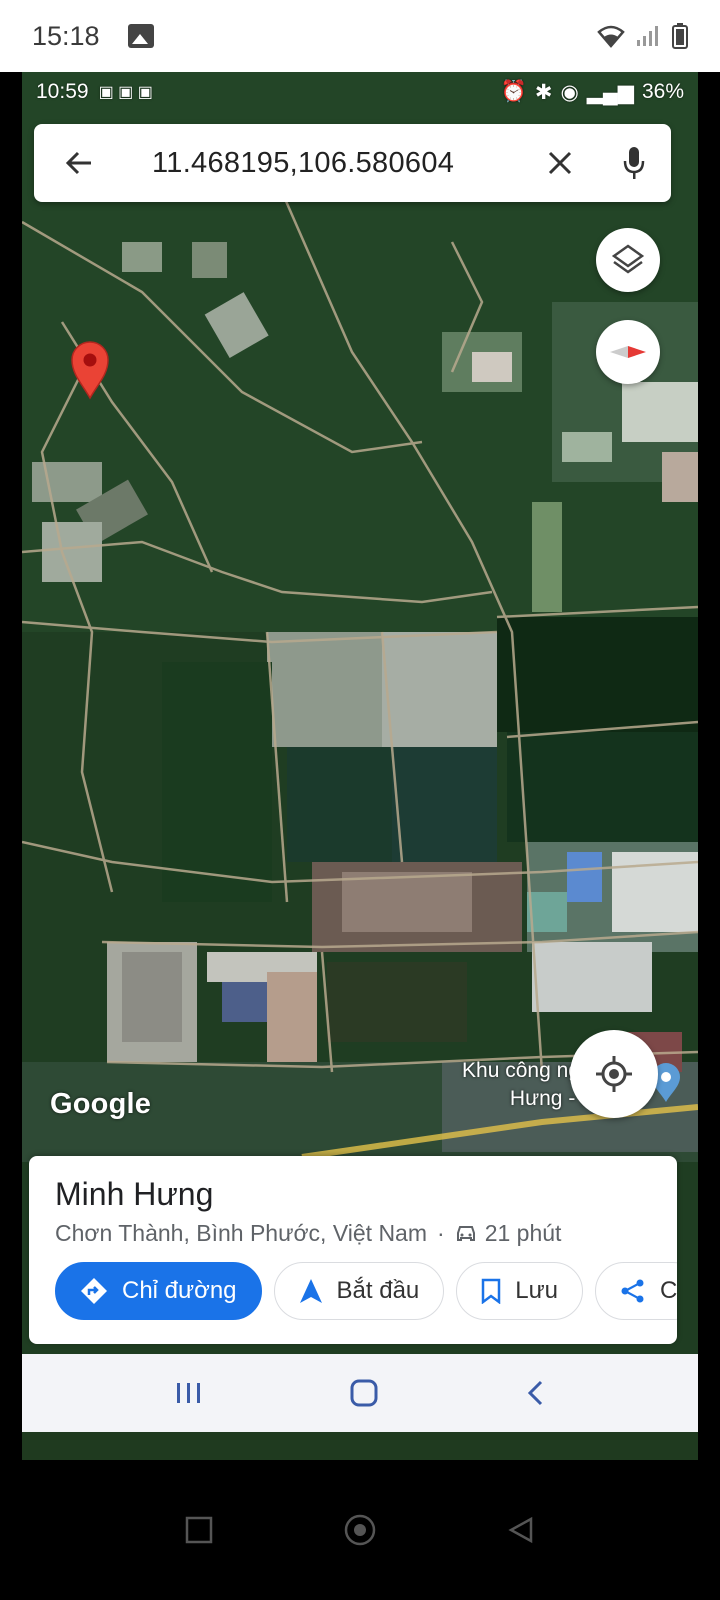 This screenshot has height=1600, width=720. I want to click on bookmark-icon, so click(491, 1291).